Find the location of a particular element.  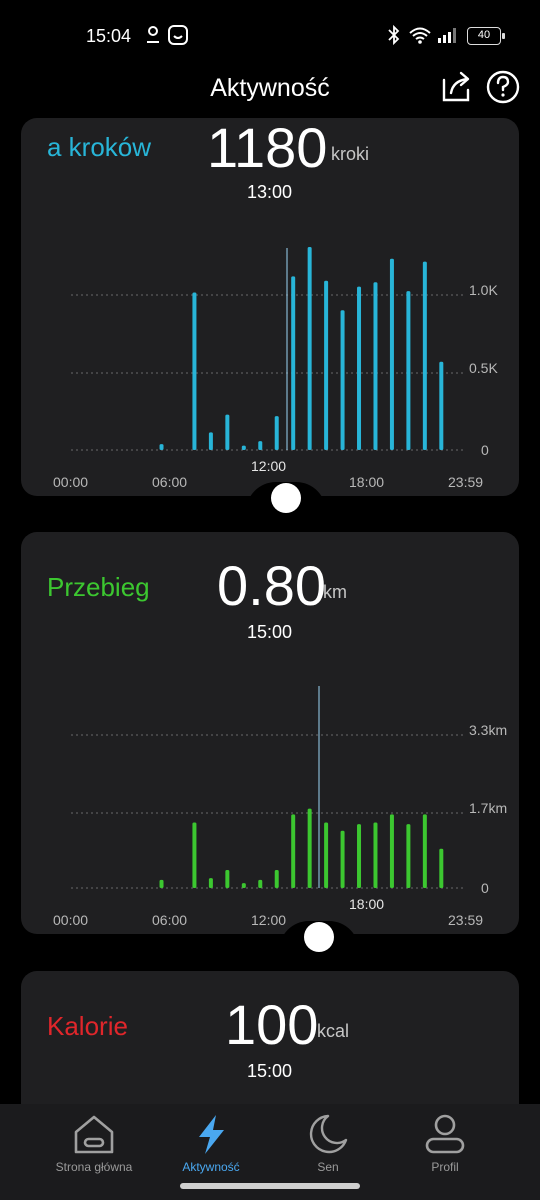

nav-item-sleep: Sen is located at coordinates (328, 1143).